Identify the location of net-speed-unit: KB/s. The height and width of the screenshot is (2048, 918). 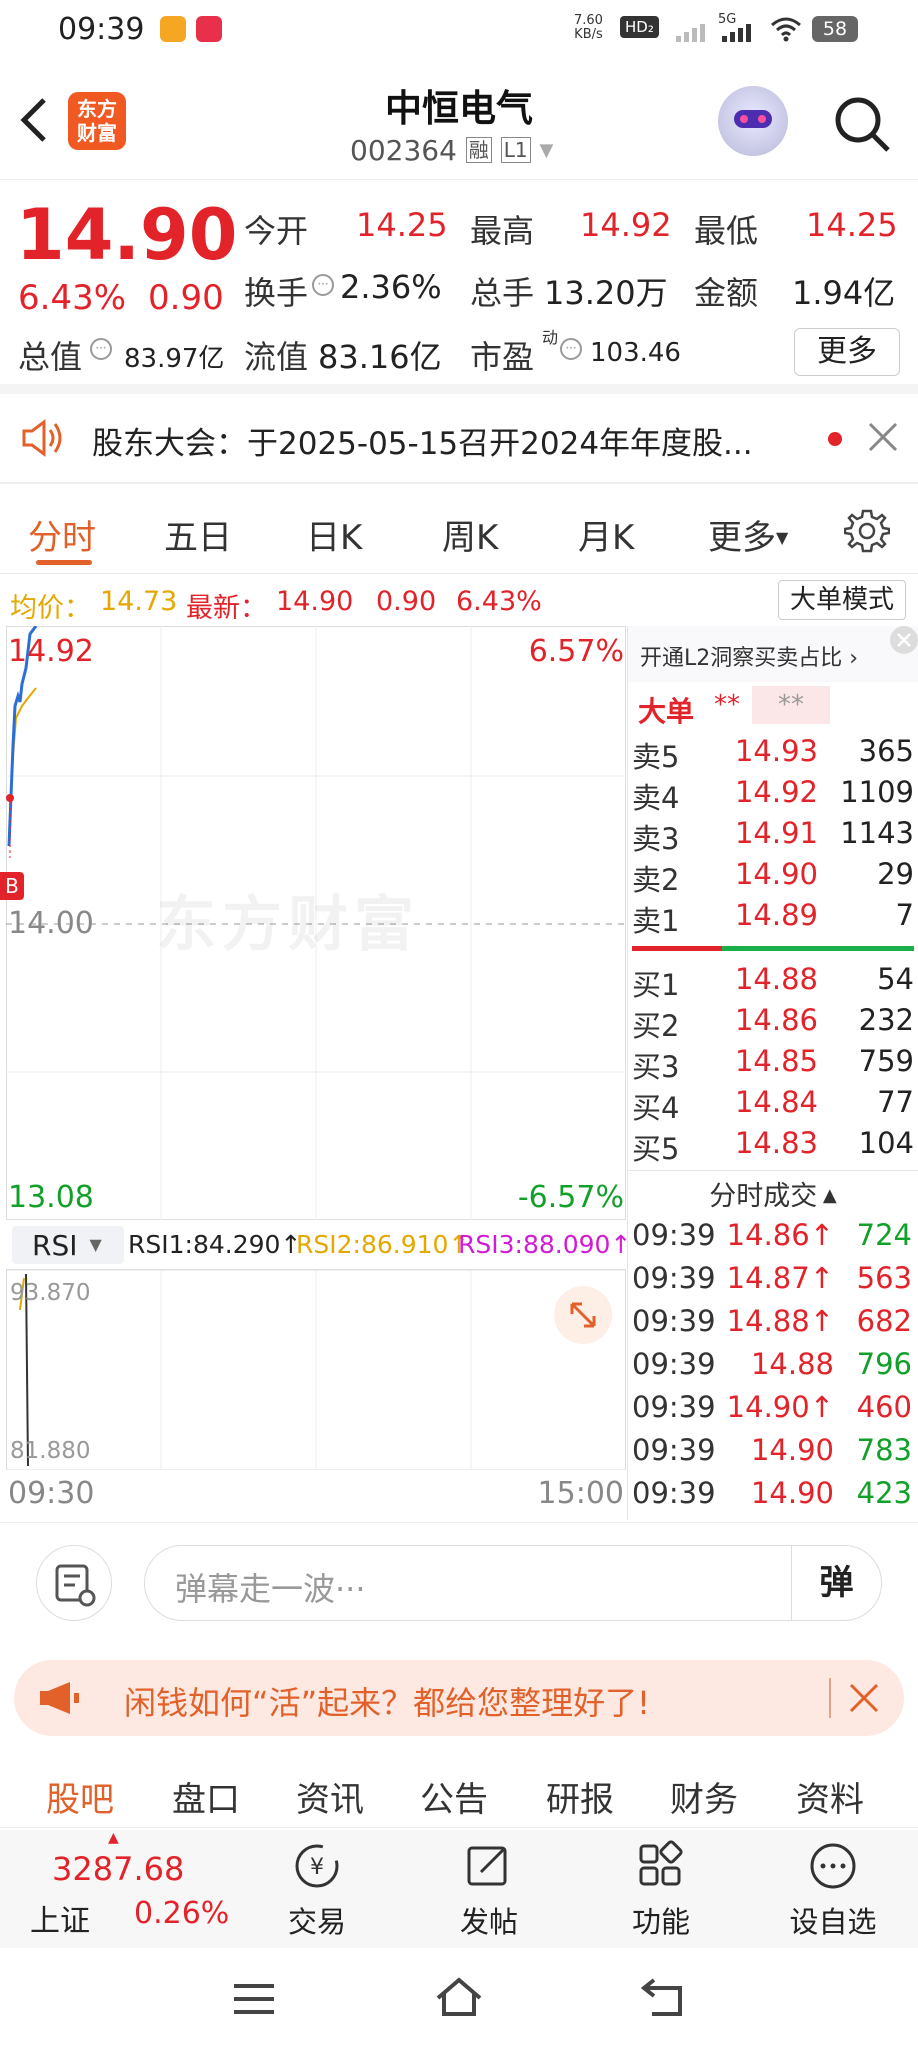
(588, 34).